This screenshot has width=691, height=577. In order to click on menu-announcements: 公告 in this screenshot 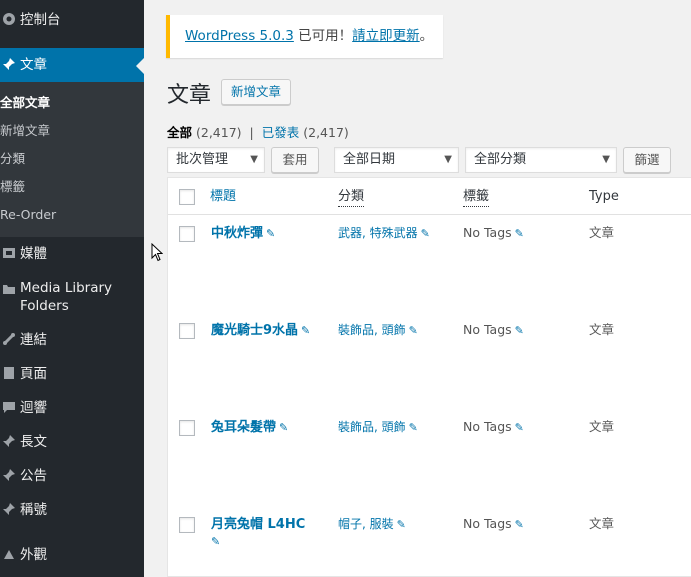, I will do `click(72, 476)`.